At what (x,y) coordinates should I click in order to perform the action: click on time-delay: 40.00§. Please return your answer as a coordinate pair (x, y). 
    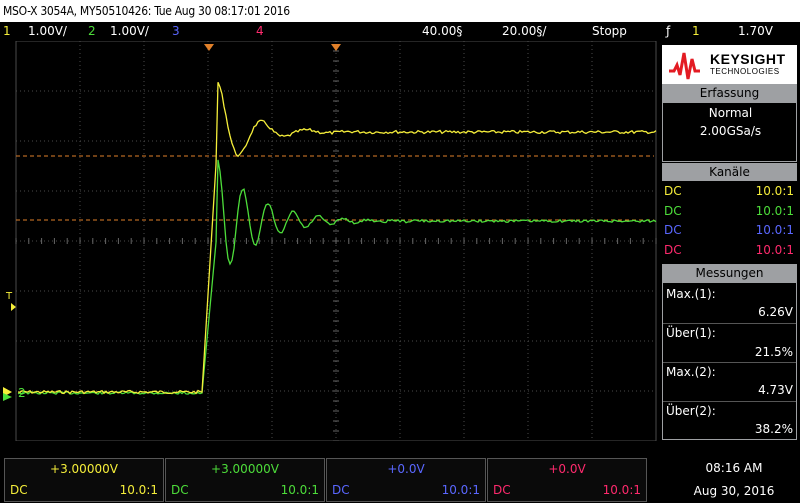
    Looking at the image, I should click on (442, 31).